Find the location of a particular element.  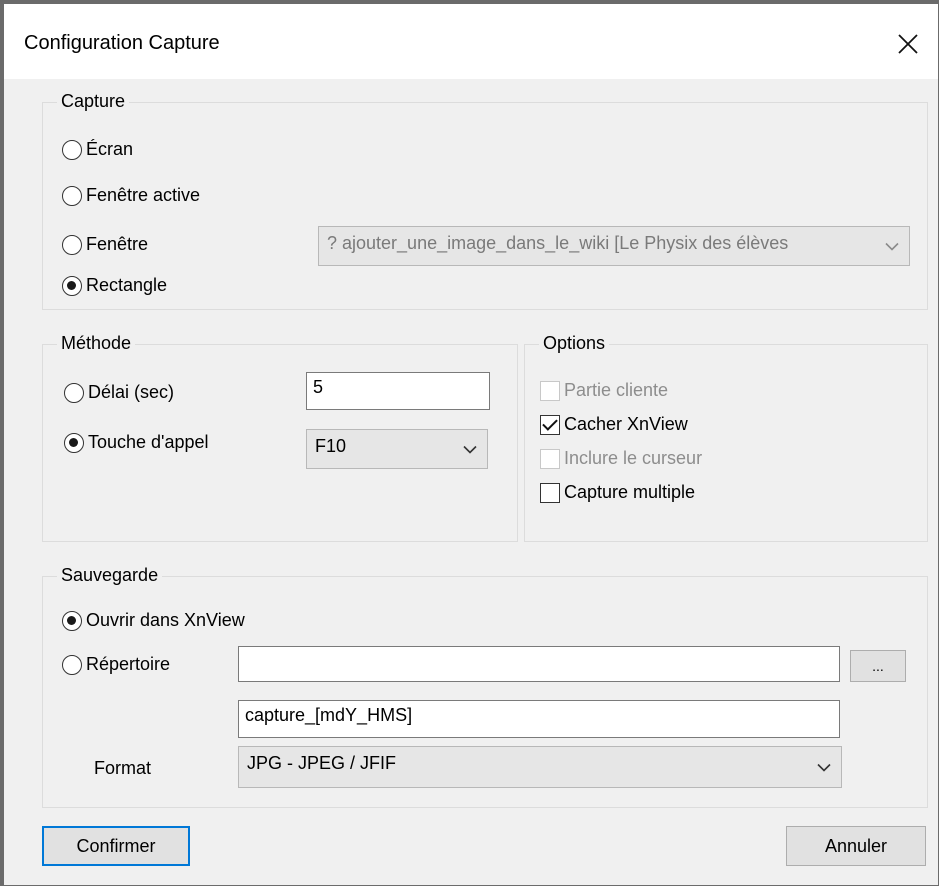

radio-fenetre-active: Fenêtre active is located at coordinates (131, 195).